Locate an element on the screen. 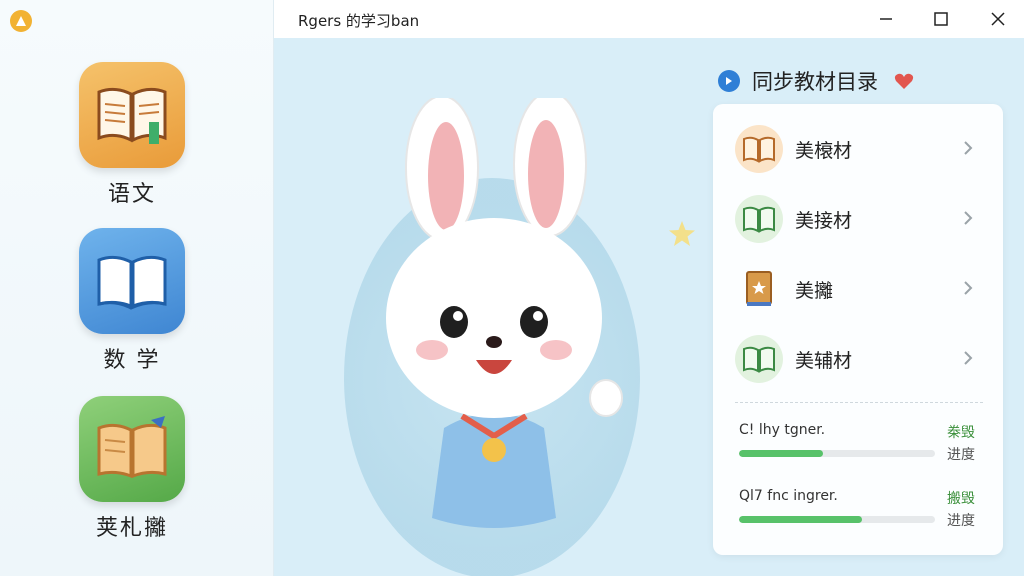 This screenshot has width=1024, height=576. heart-icon is located at coordinates (904, 81).